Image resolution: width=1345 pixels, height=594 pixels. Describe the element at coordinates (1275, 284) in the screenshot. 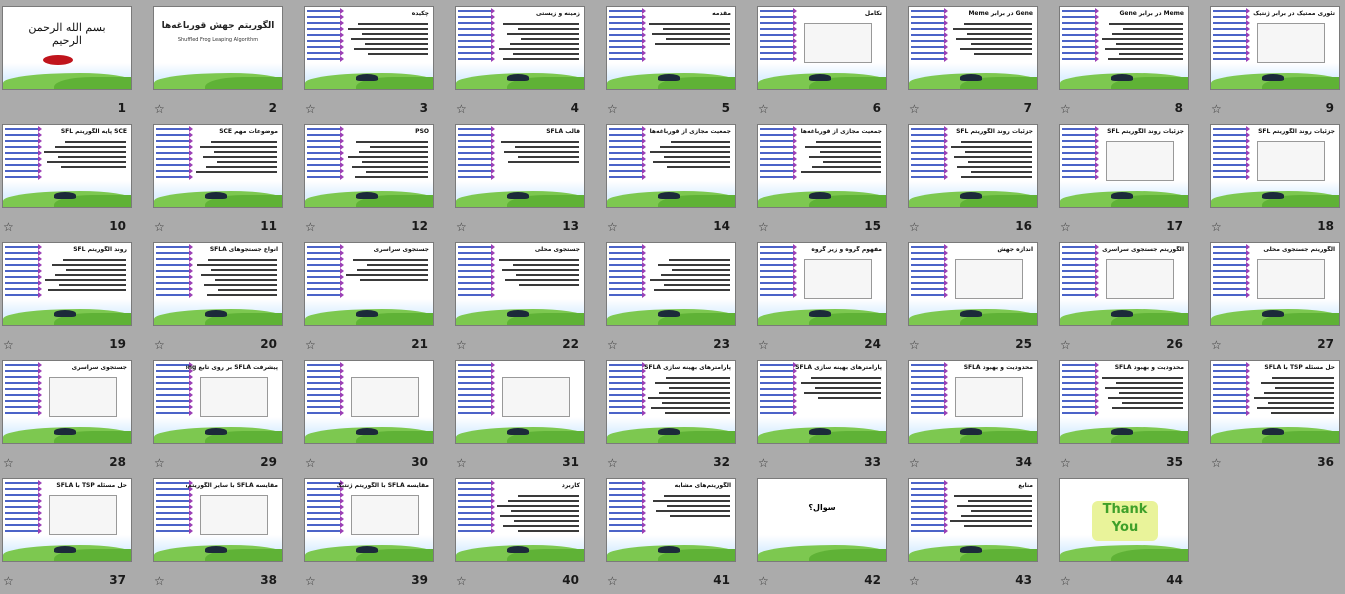

I see `slide-thumbnail: الگوریتم جستجوی محلی` at that location.